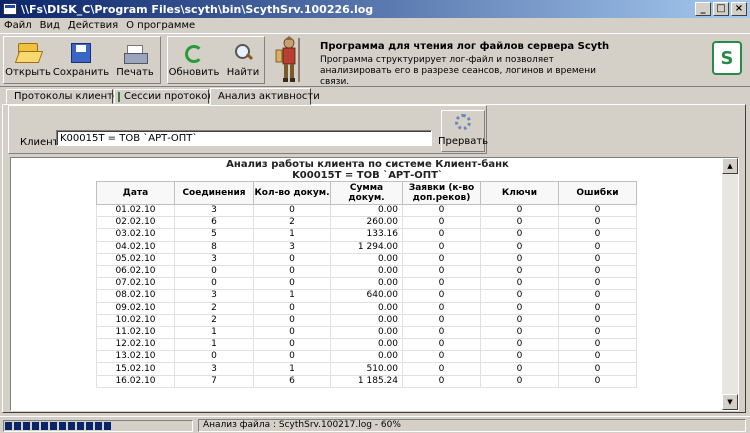  Describe the element at coordinates (135, 223) in the screenshot. I see `table-cell: 02.02.10` at that location.